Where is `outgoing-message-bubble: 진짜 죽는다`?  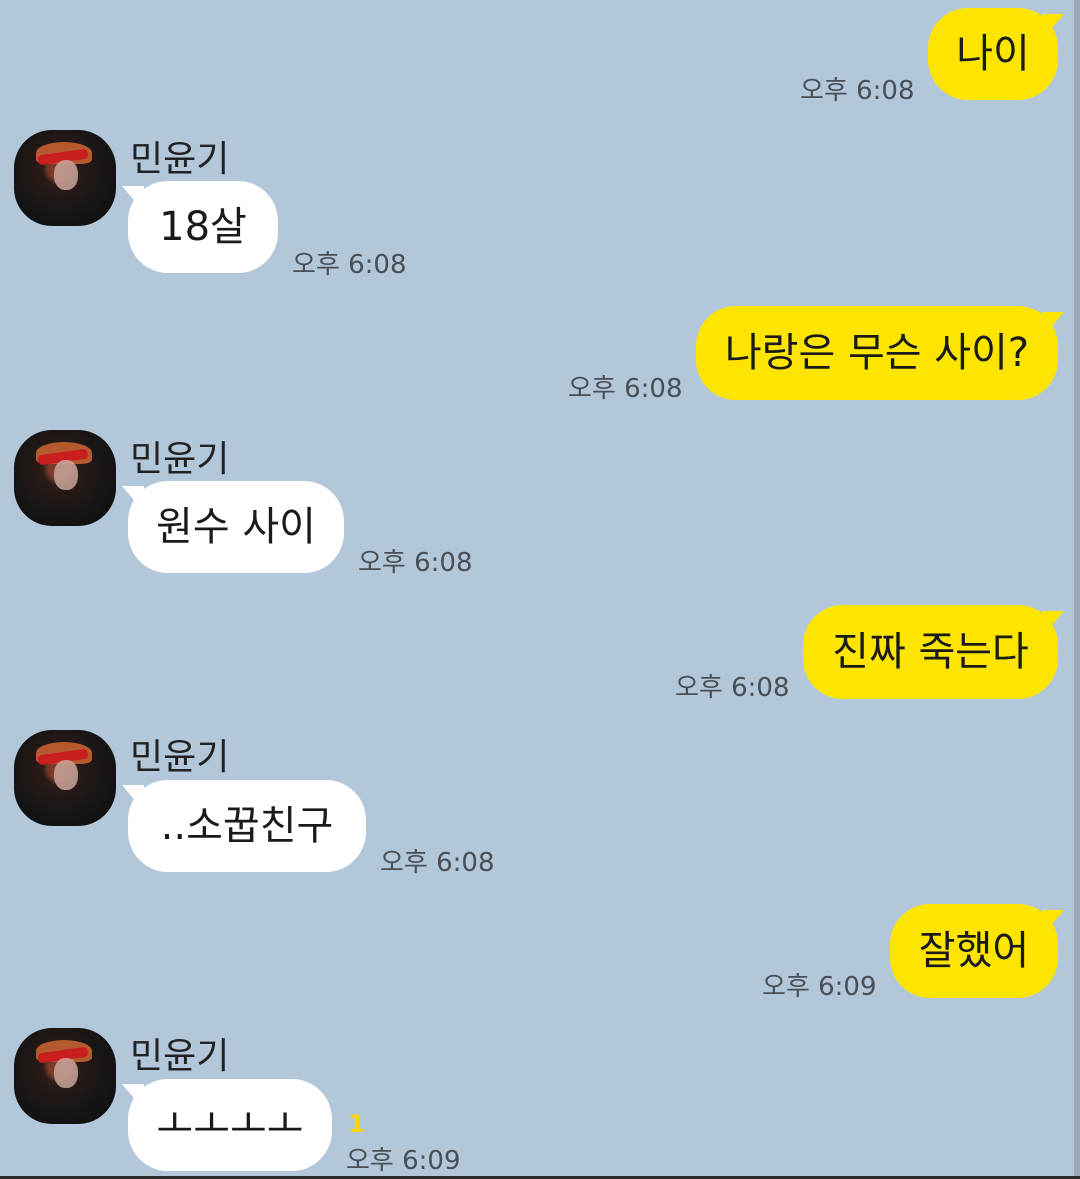 outgoing-message-bubble: 진짜 죽는다 is located at coordinates (930, 652).